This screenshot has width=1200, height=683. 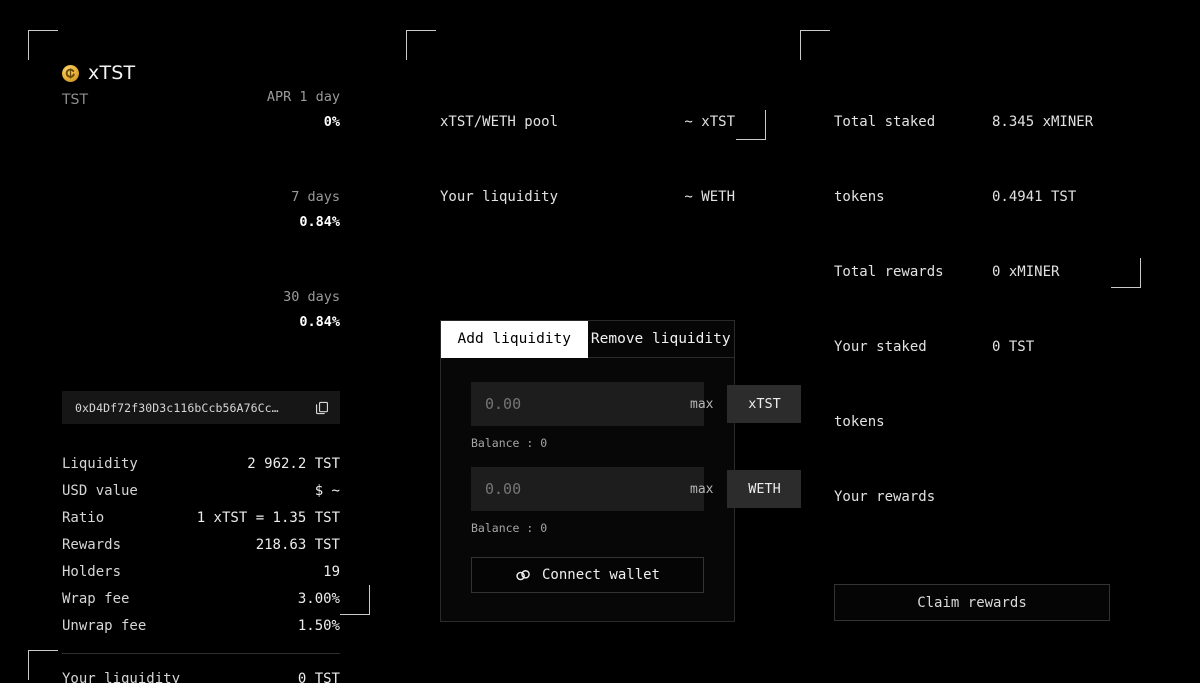 What do you see at coordinates (709, 197) in the screenshot?
I see `pool-weth-amount: ~ WETH` at bounding box center [709, 197].